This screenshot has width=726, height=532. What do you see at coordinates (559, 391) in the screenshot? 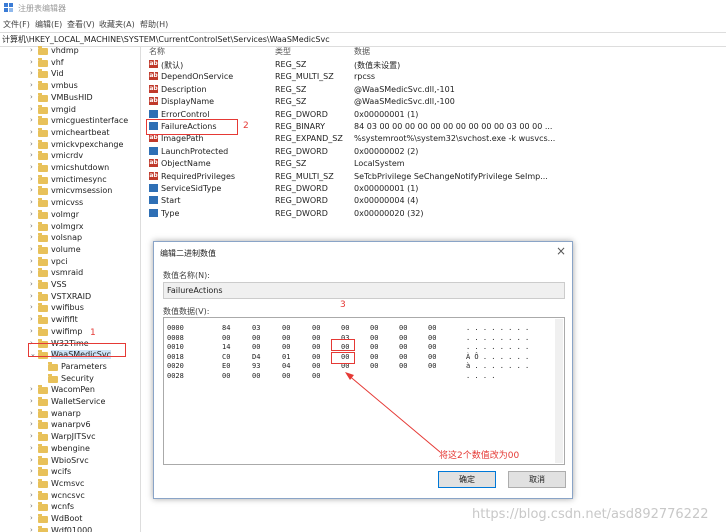
I see `hex-scrollbar` at bounding box center [559, 391].